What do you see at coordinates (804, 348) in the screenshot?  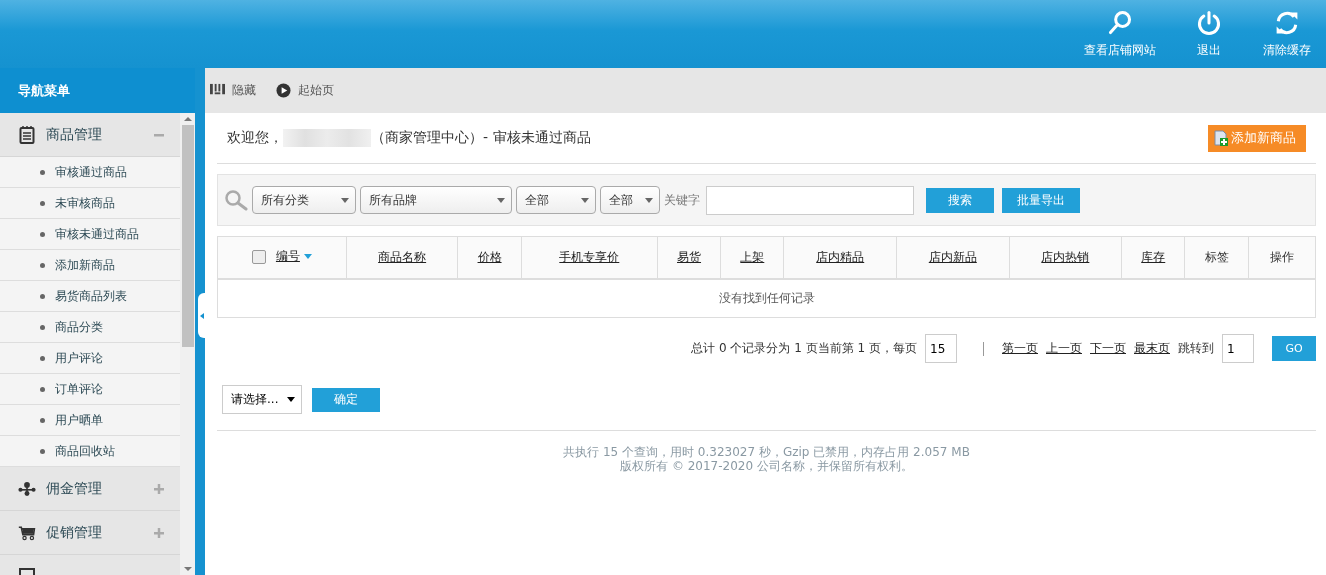 I see `pagination-summary: 总计 0 个记录分为 1 页当前第 1 页，每页` at bounding box center [804, 348].